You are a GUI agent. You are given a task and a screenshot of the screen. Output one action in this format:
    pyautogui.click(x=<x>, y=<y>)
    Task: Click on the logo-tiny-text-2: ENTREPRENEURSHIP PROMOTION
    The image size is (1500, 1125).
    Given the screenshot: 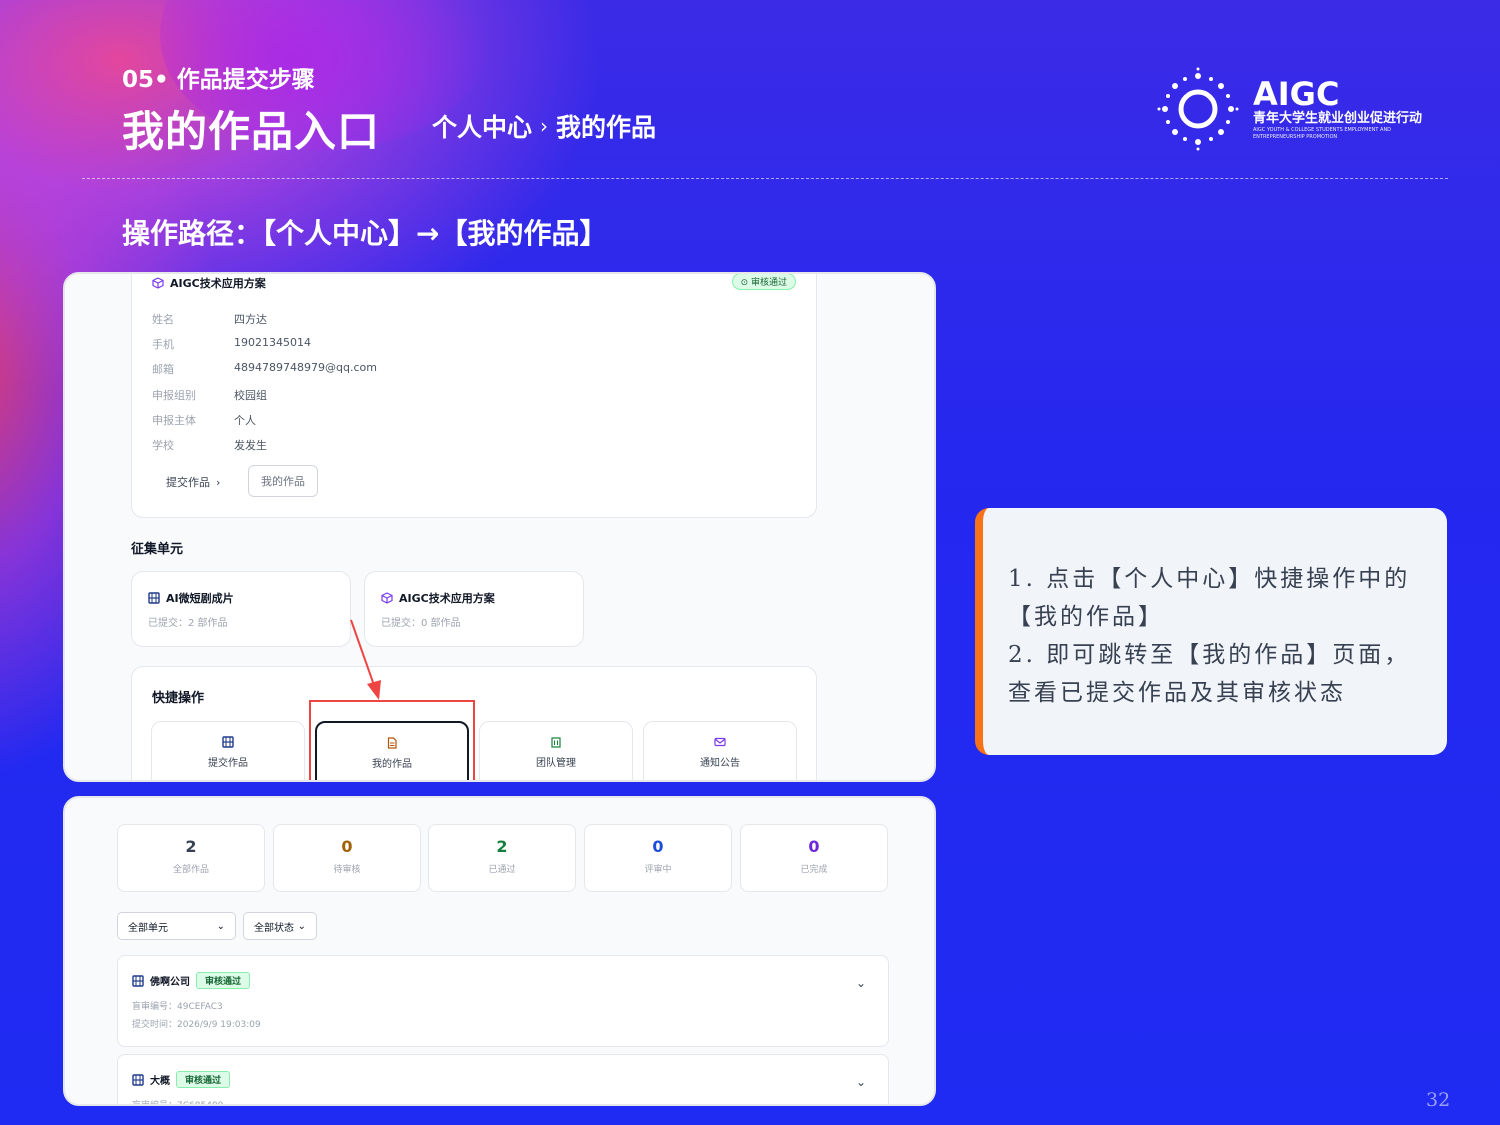 What is the action you would take?
    pyautogui.click(x=1295, y=137)
    